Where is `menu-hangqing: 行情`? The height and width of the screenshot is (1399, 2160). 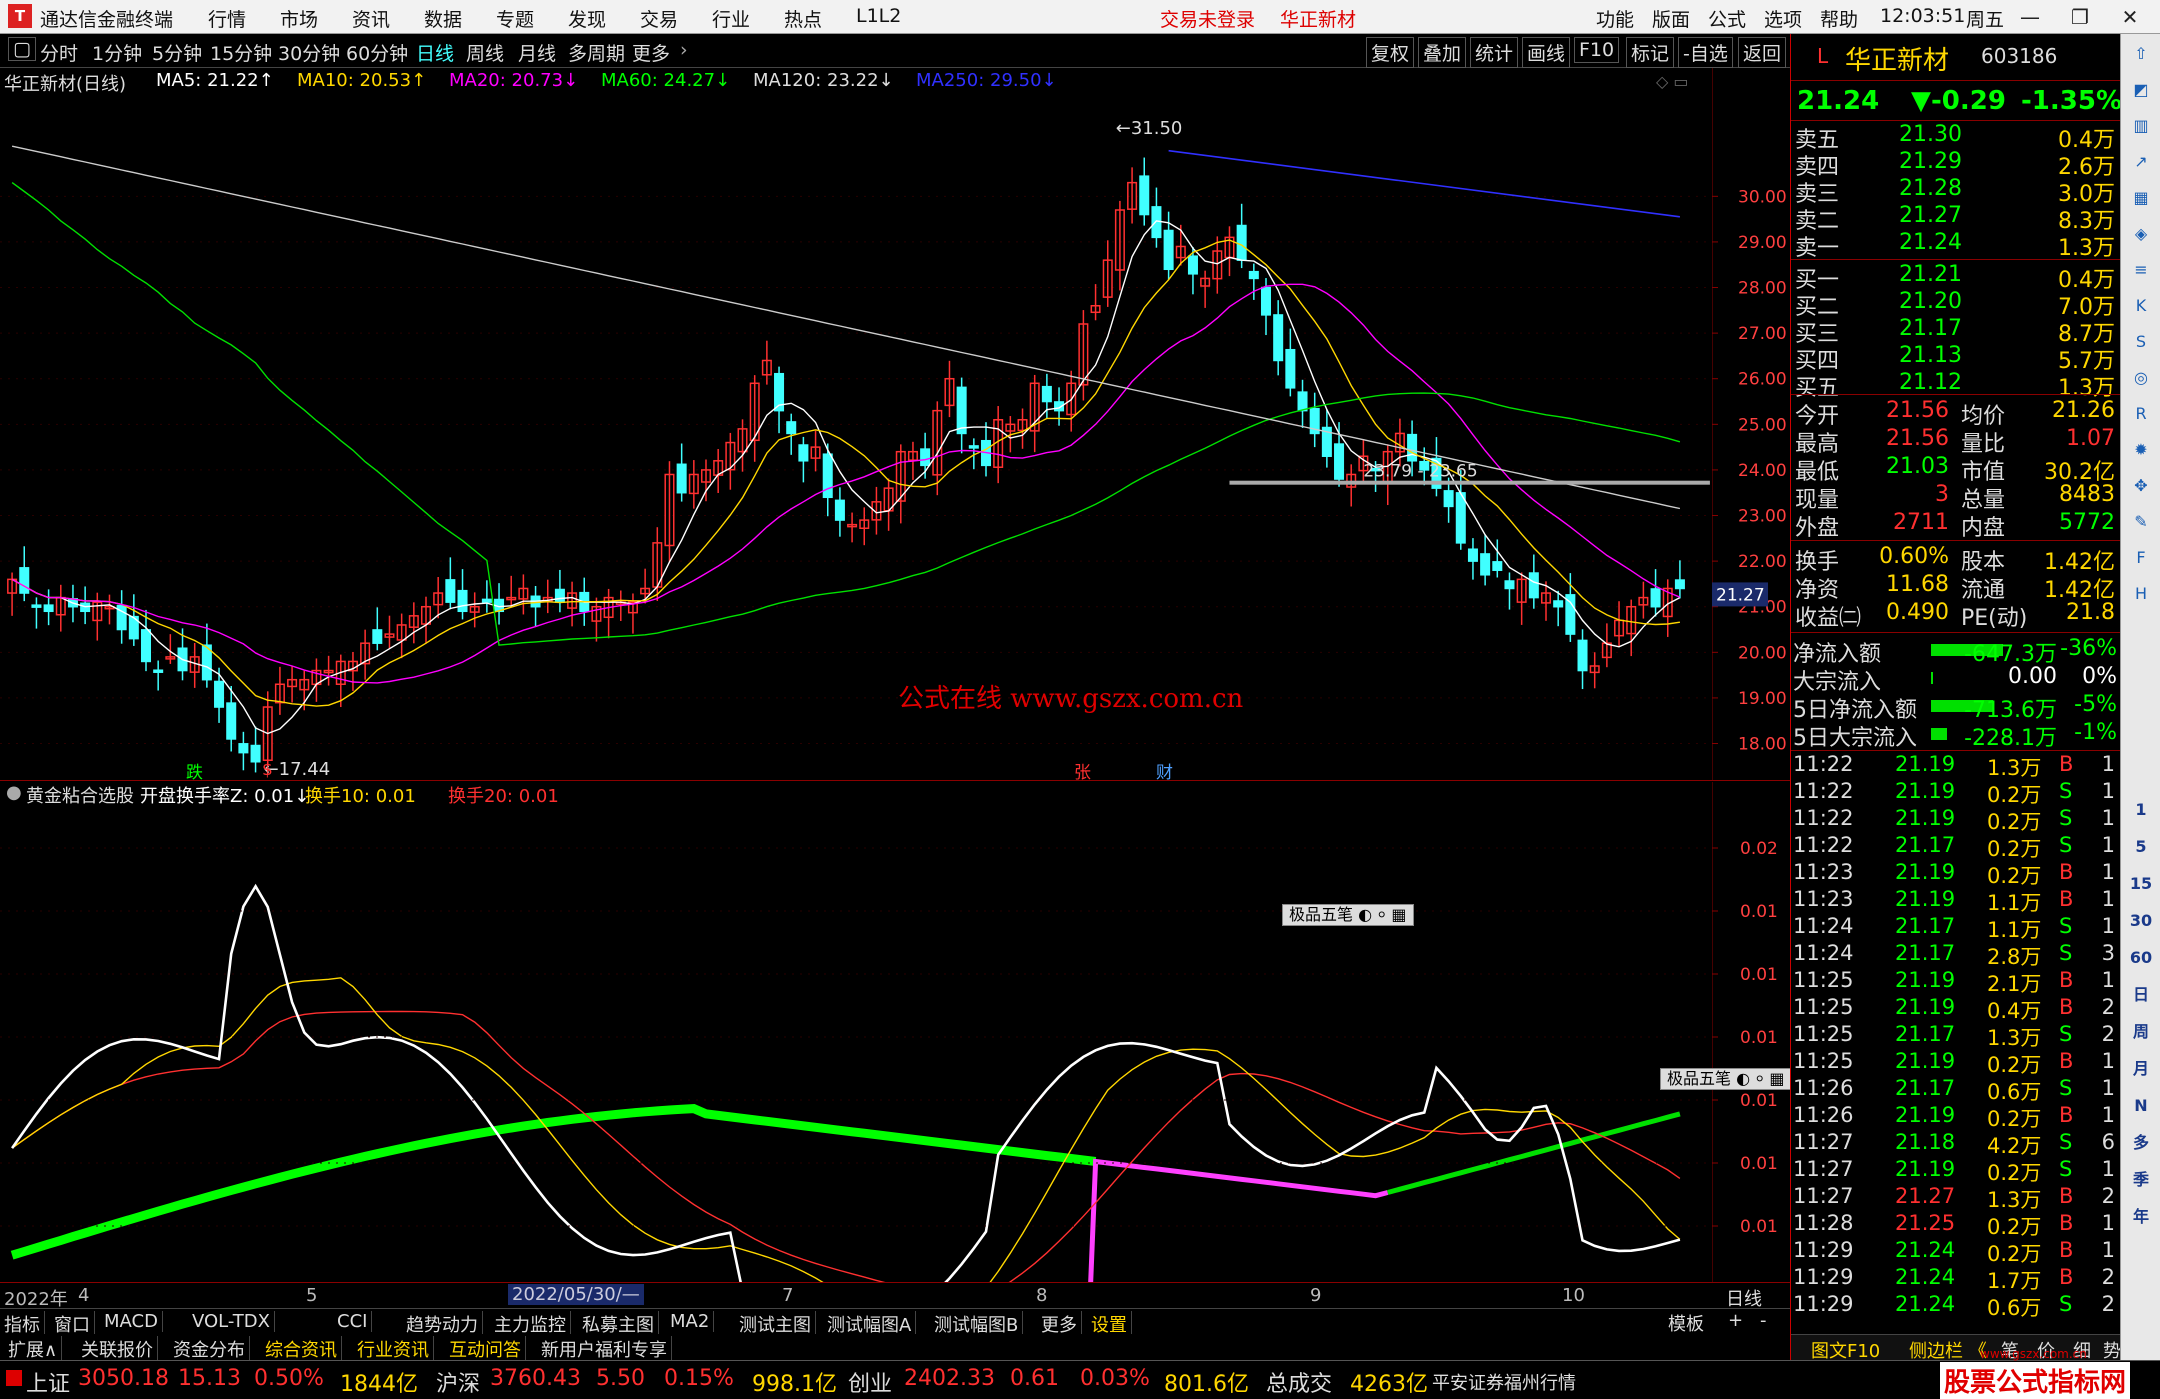
menu-hangqing: 行情 is located at coordinates (227, 18).